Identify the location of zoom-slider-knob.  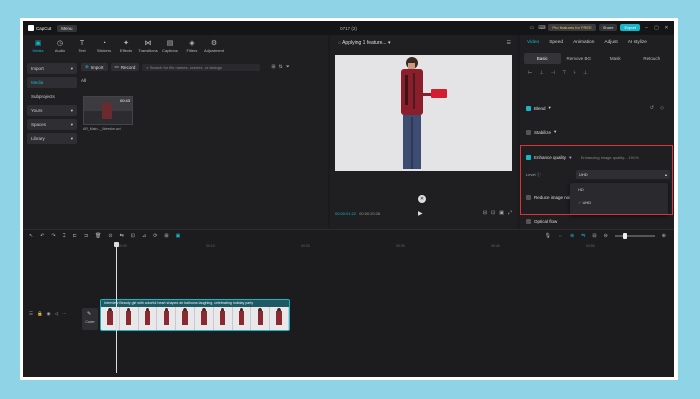
(624, 236).